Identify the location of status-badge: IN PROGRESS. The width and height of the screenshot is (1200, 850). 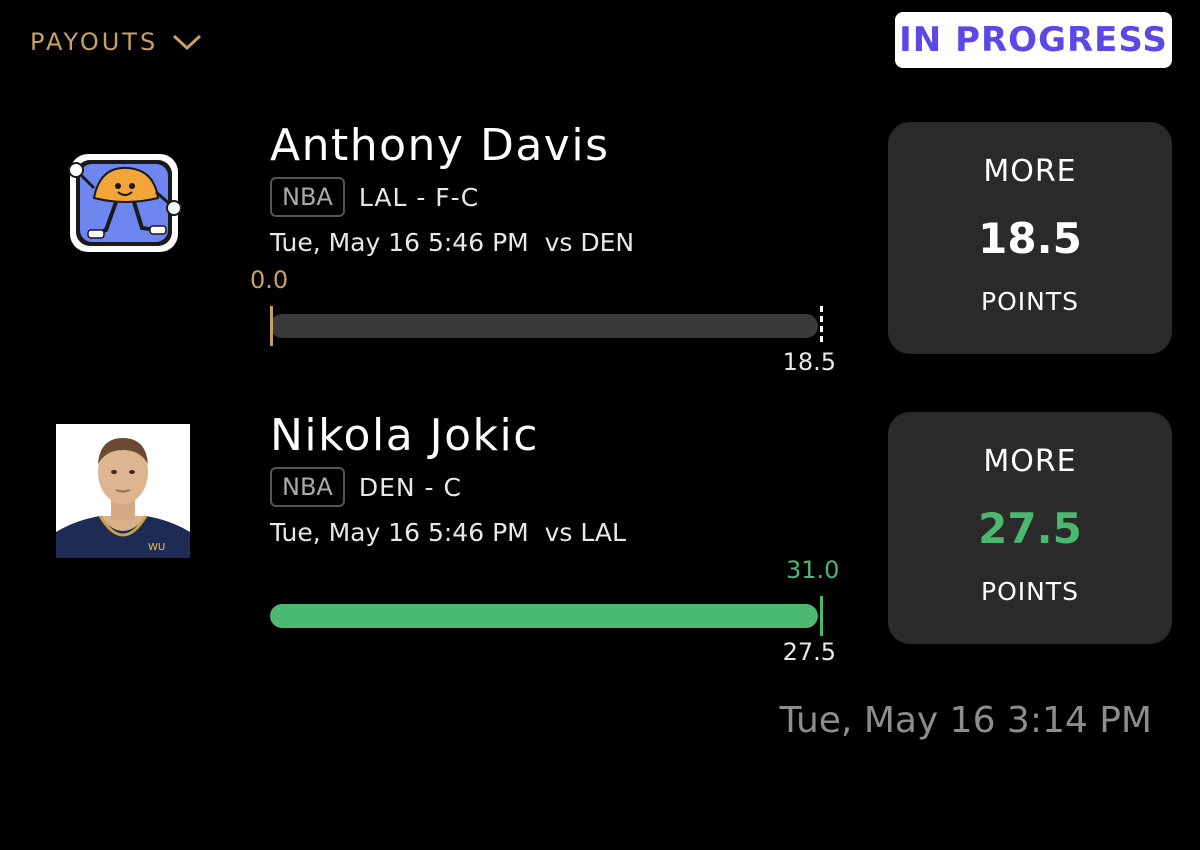
(1033, 40).